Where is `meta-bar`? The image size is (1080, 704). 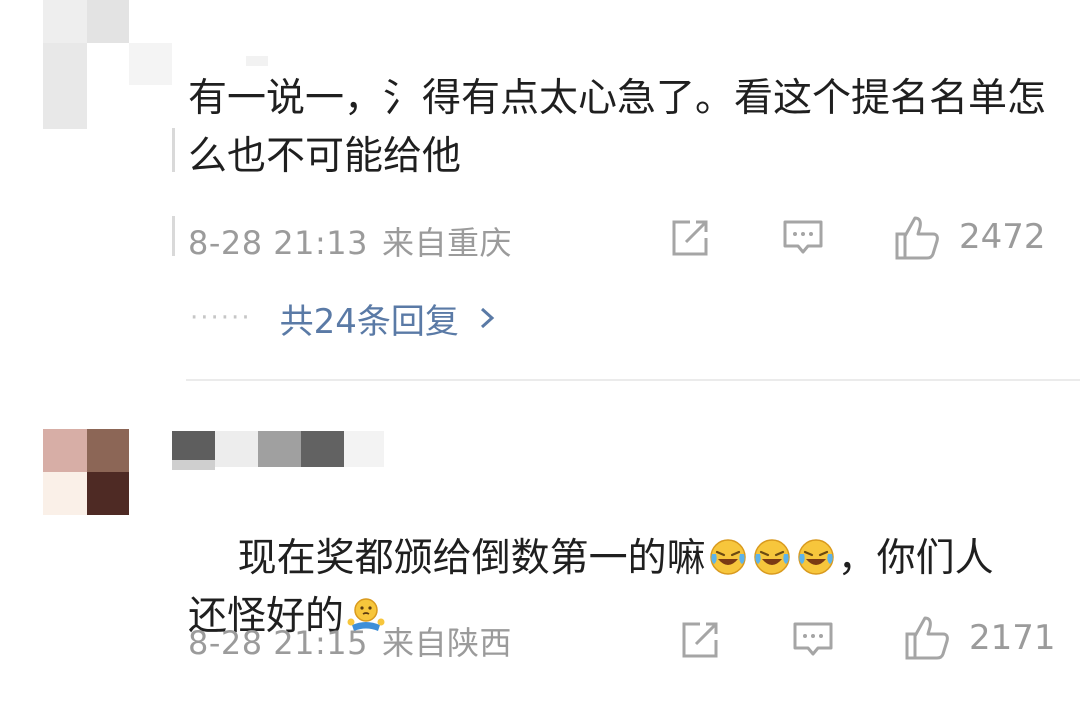
meta-bar is located at coordinates (173, 236).